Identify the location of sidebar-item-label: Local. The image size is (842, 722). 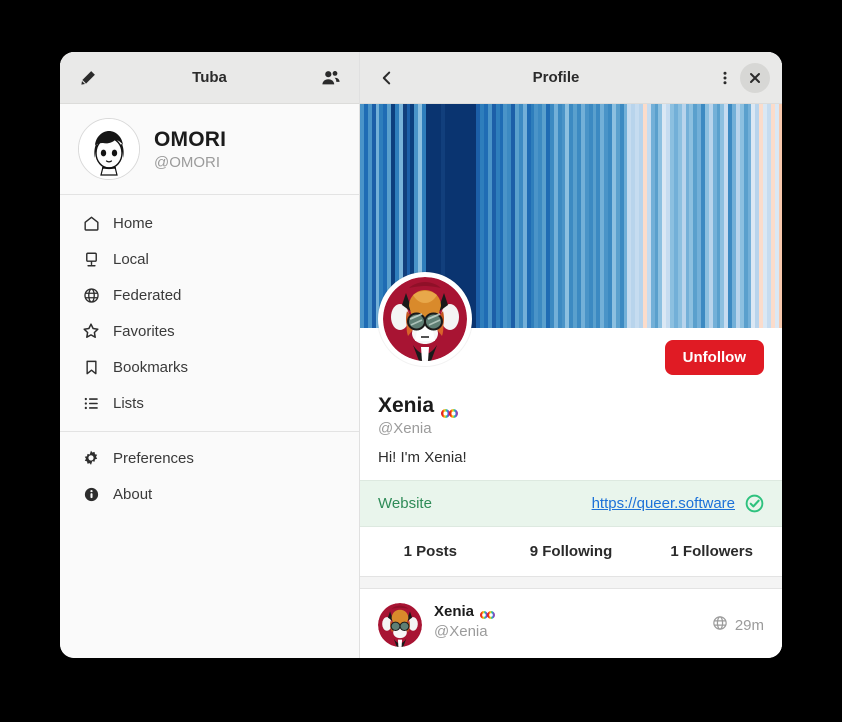
(131, 259).